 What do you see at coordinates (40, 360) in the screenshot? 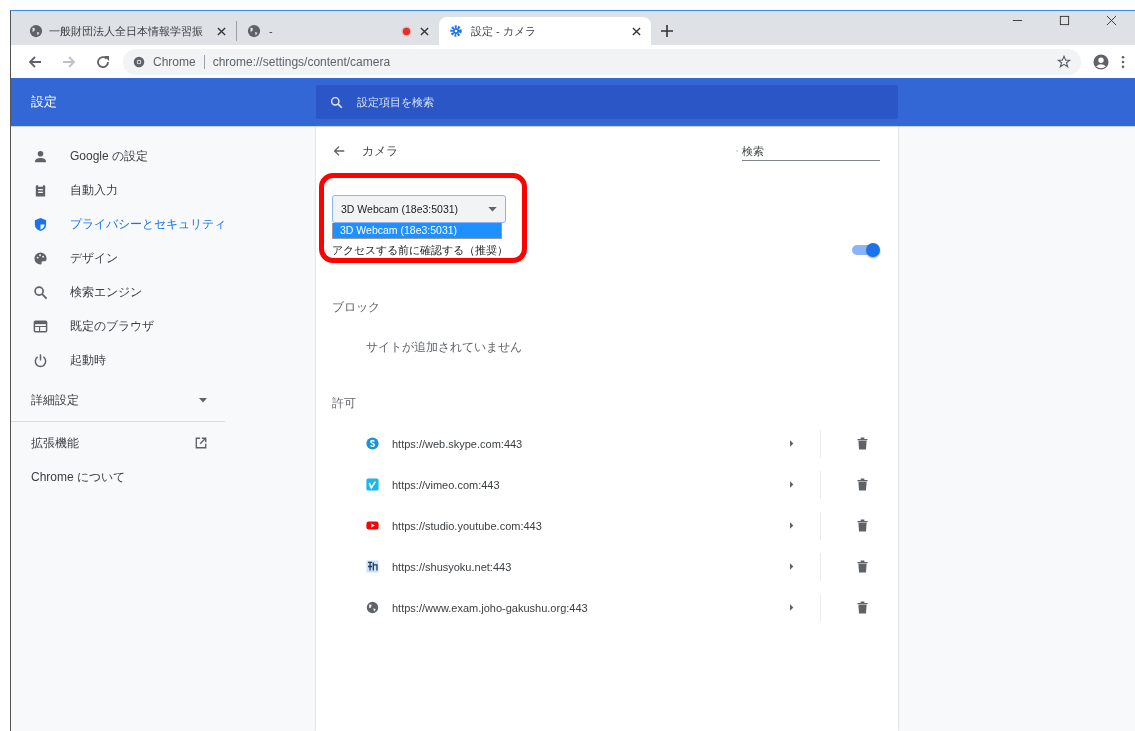
I see `power-icon` at bounding box center [40, 360].